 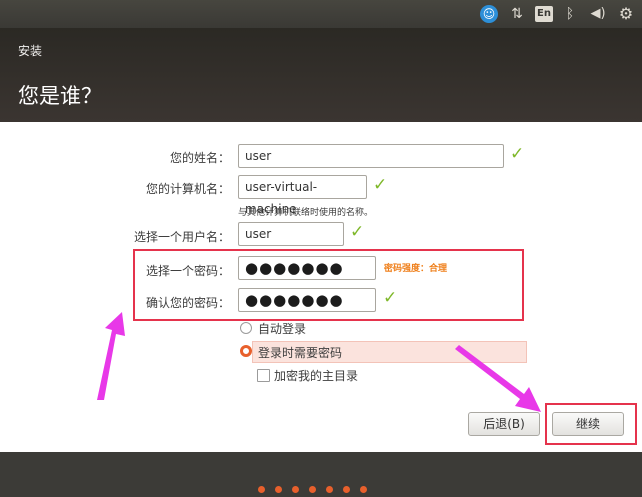 I want to click on annotation-arrows, so click(x=319, y=362).